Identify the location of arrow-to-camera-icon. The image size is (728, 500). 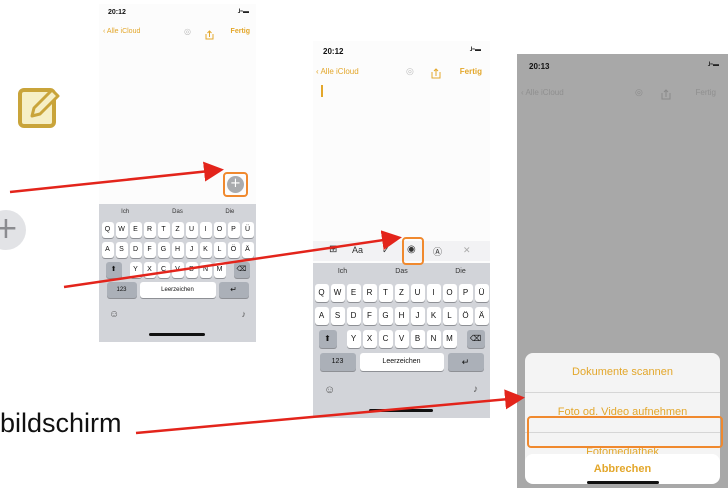
(232, 259).